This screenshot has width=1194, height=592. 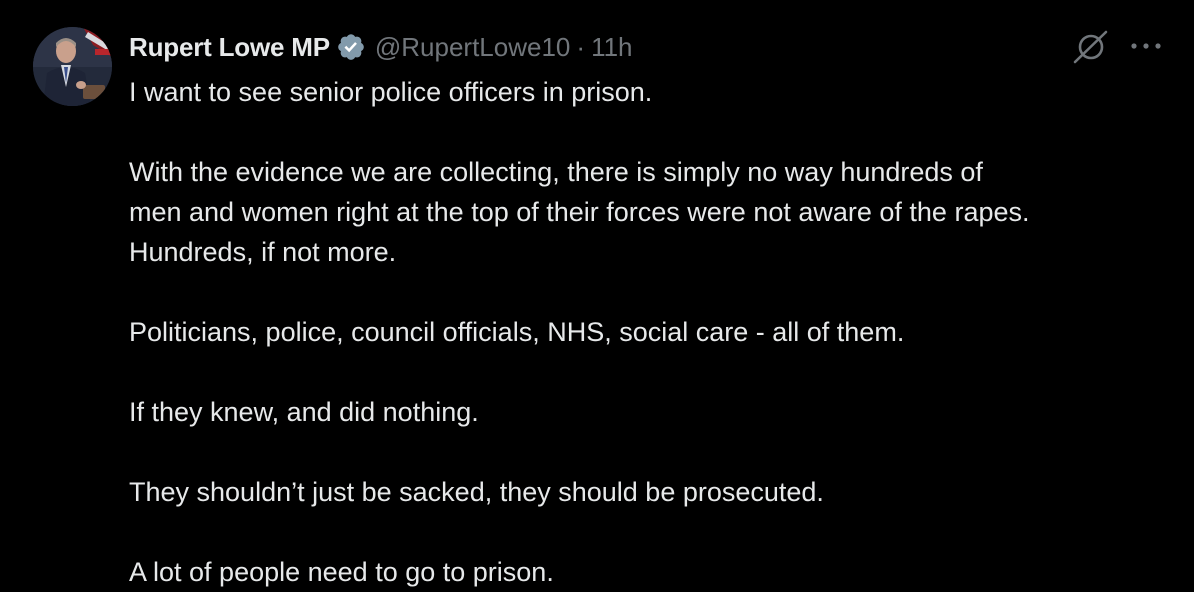 What do you see at coordinates (263, 252) in the screenshot?
I see `tweet-line: Hundreds, if not more.` at bounding box center [263, 252].